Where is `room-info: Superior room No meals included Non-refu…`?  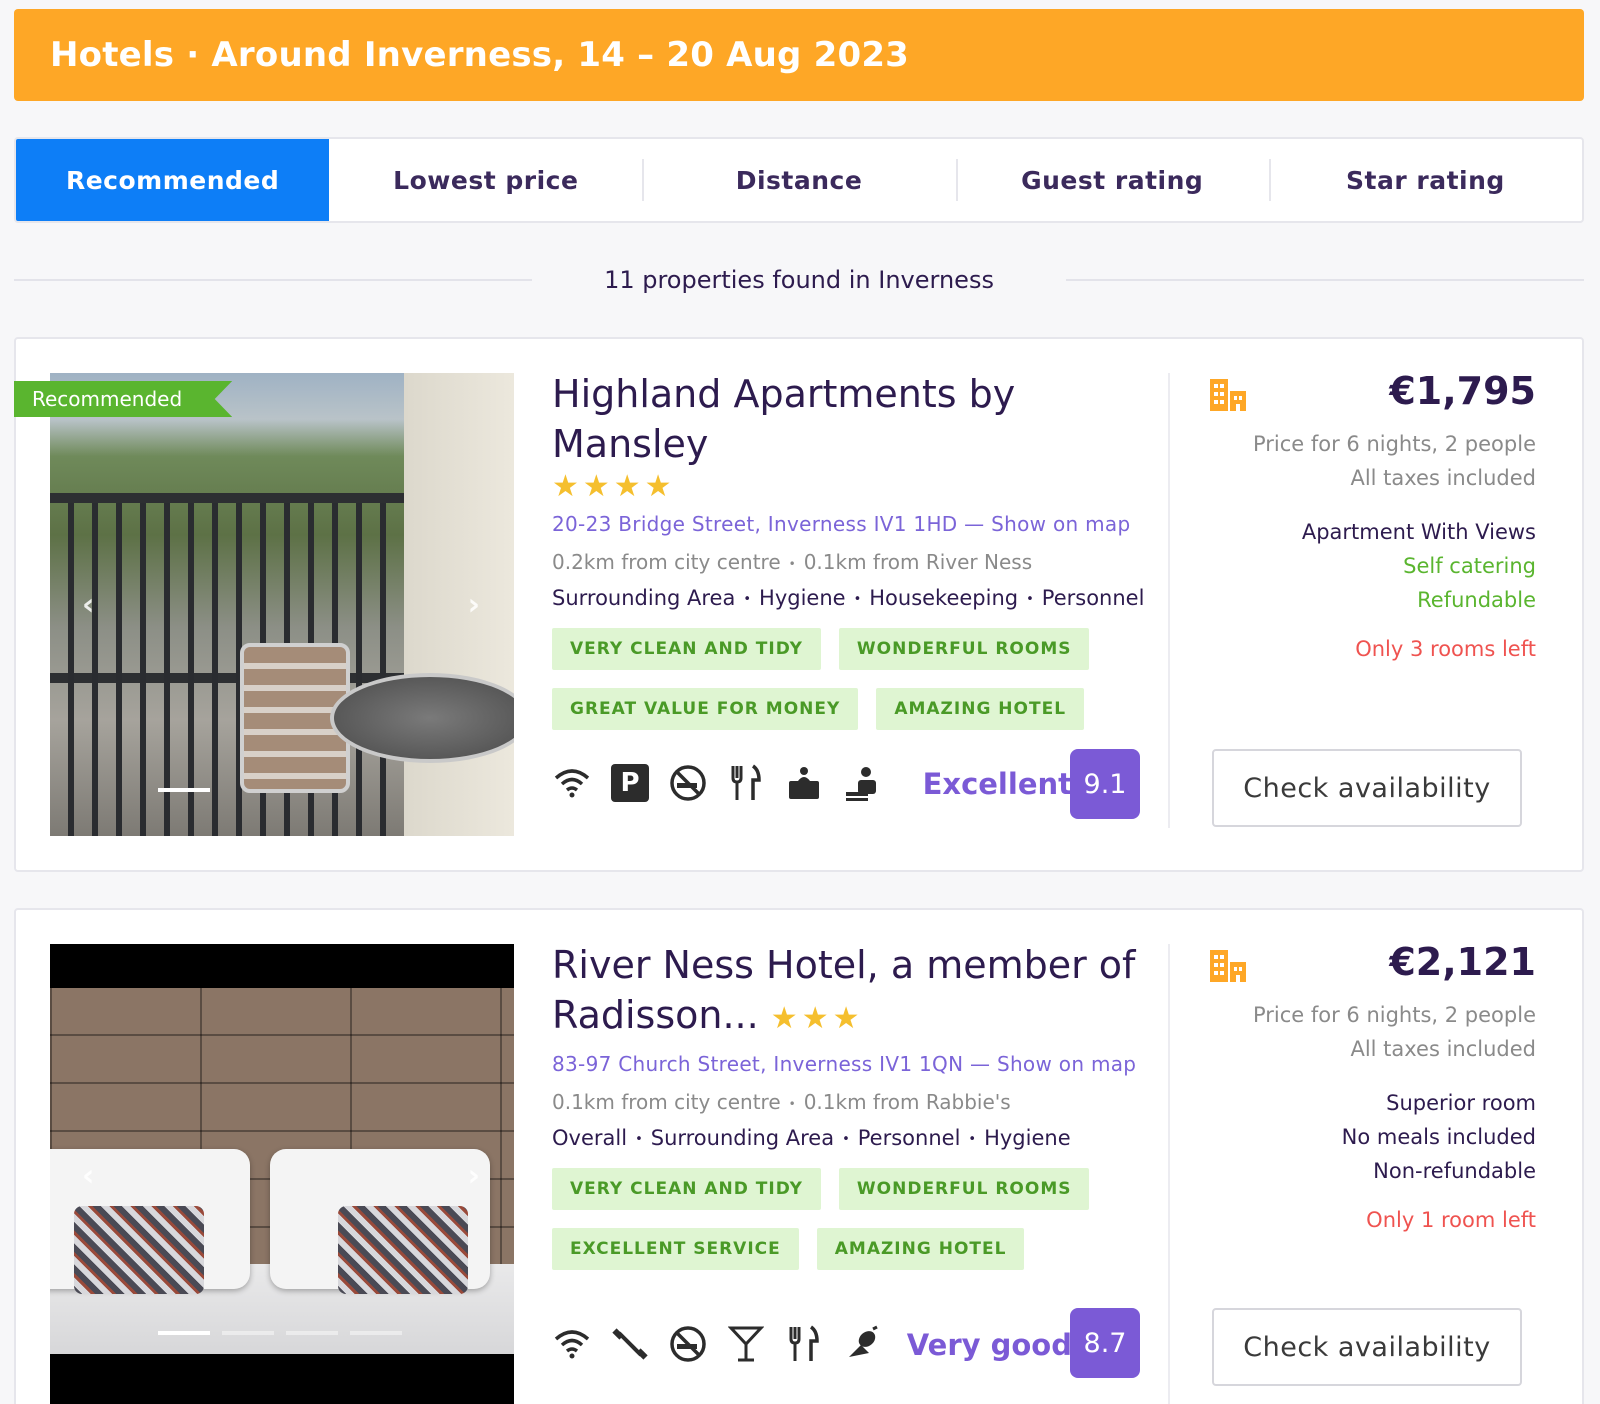 room-info: Superior room No meals included Non-refu… is located at coordinates (1366, 1137).